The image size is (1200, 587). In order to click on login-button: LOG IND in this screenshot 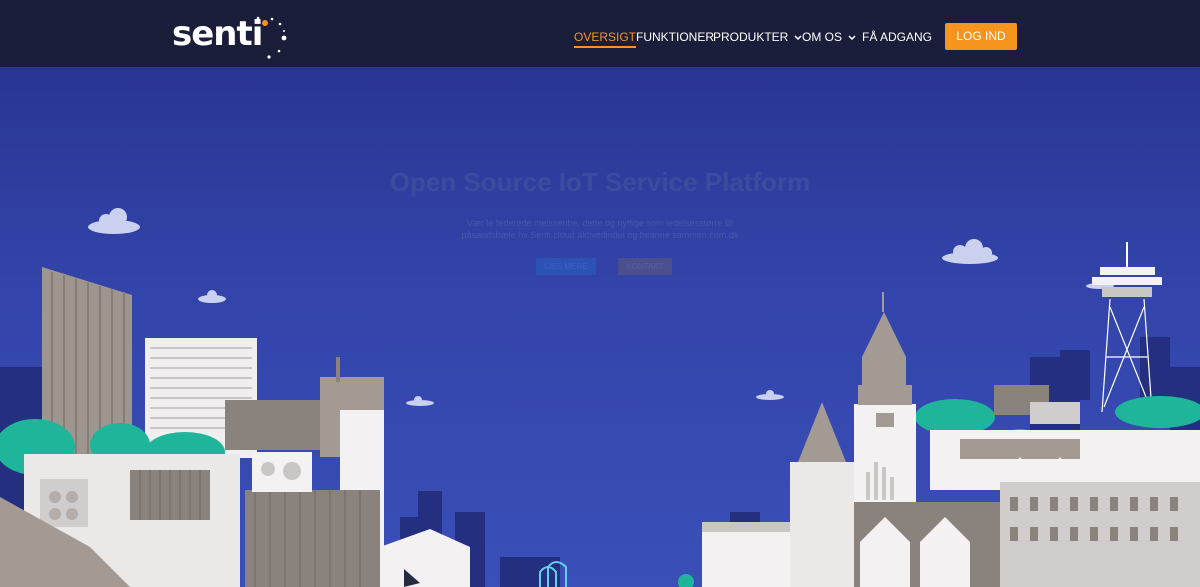, I will do `click(981, 36)`.